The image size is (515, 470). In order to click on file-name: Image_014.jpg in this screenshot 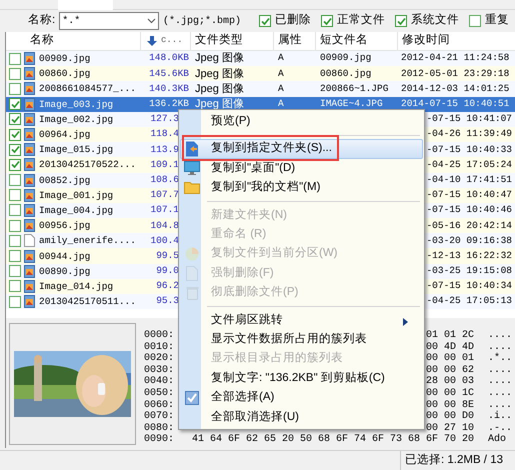, I will do `click(76, 286)`.